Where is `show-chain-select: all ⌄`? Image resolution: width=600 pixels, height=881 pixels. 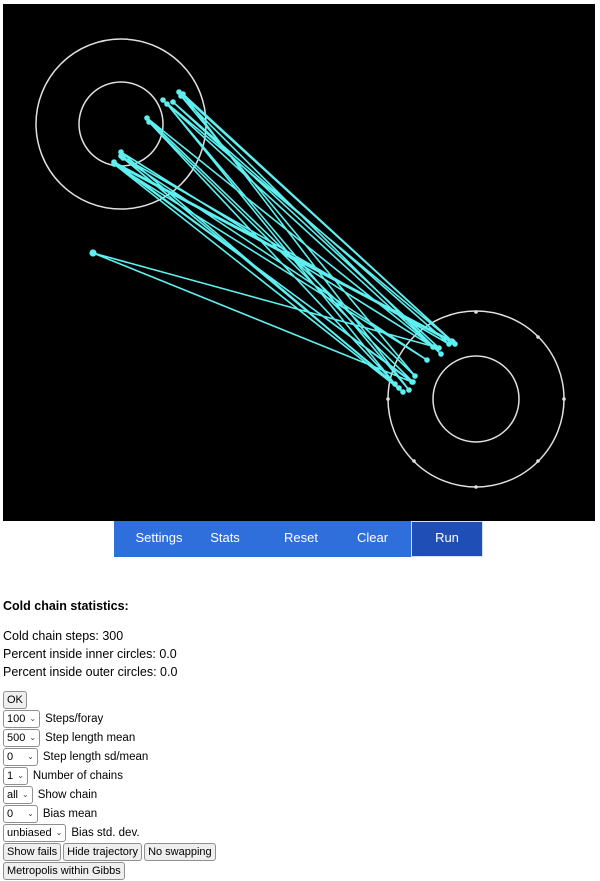
show-chain-select: all ⌄ is located at coordinates (18, 794).